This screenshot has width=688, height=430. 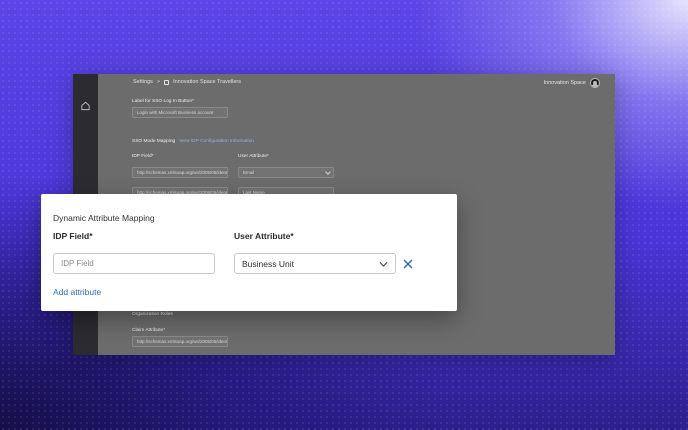 I want to click on view-idp-config-link: View IDP Configuration Information, so click(x=216, y=141).